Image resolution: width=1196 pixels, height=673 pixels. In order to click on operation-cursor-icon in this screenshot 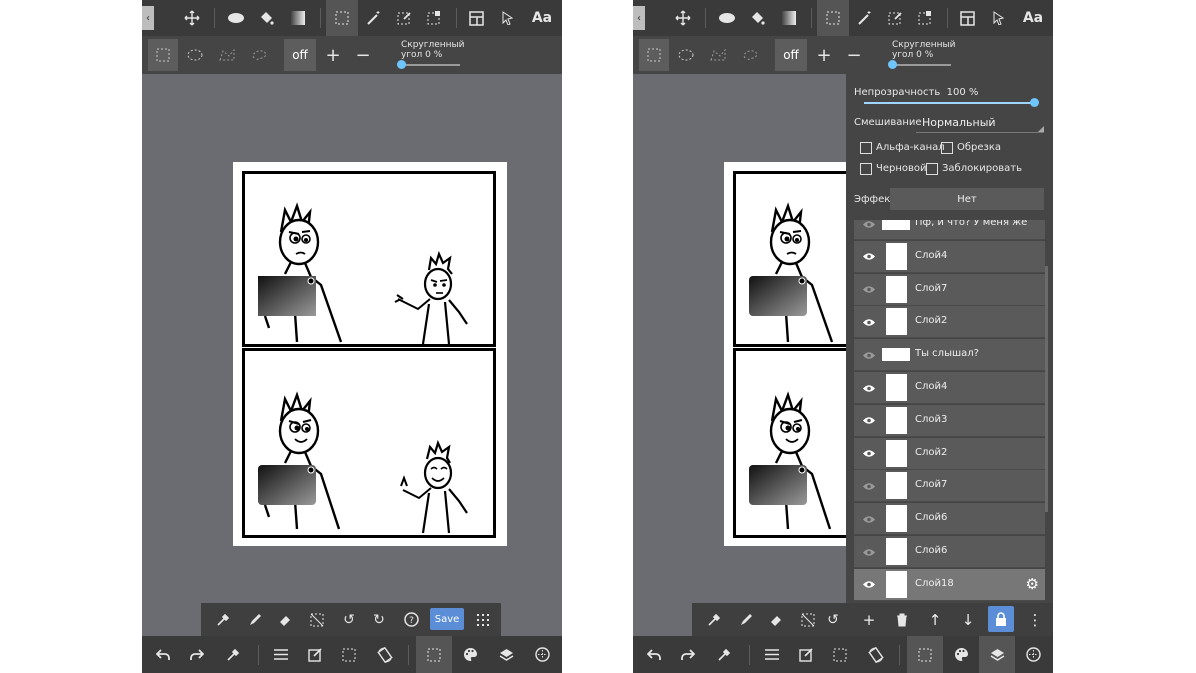, I will do `click(508, 18)`.